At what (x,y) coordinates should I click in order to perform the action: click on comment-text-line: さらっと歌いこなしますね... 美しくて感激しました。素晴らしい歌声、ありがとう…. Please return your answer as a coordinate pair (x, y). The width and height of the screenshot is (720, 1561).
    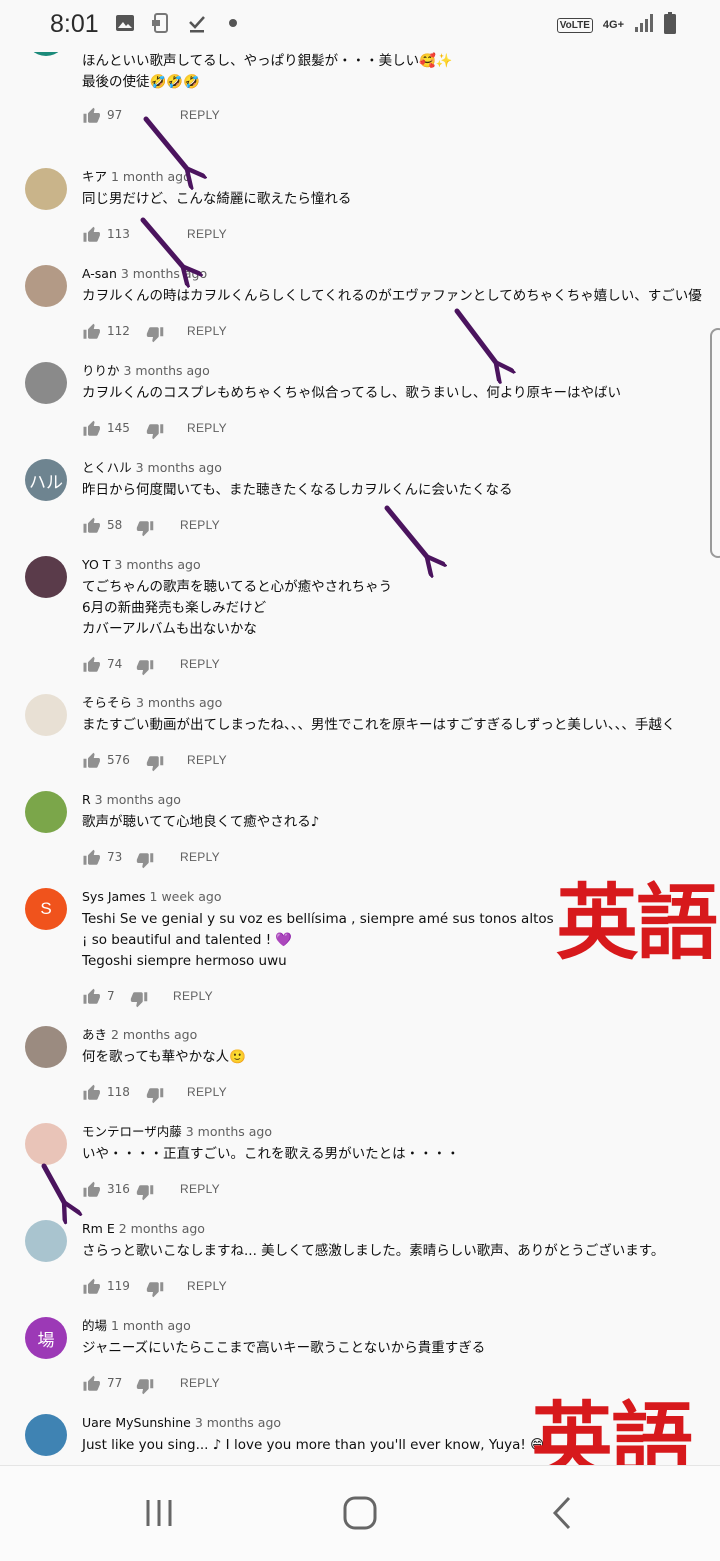
    Looking at the image, I should click on (373, 1251).